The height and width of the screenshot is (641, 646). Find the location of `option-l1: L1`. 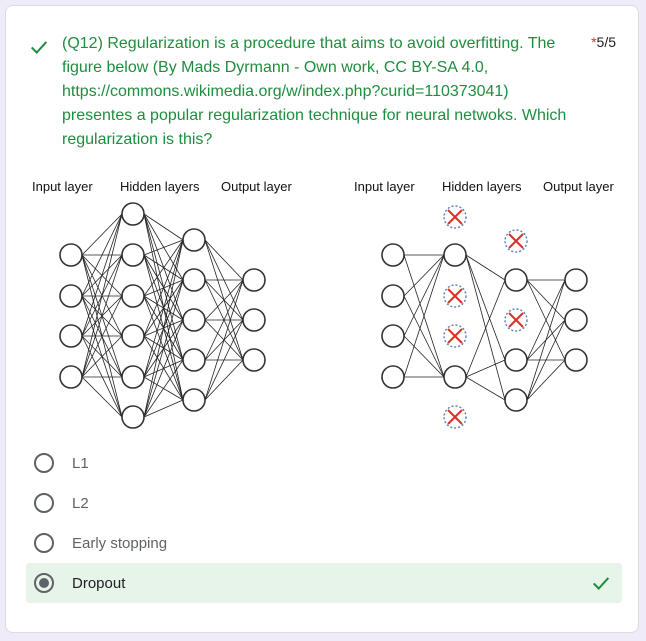

option-l1: L1 is located at coordinates (324, 463).